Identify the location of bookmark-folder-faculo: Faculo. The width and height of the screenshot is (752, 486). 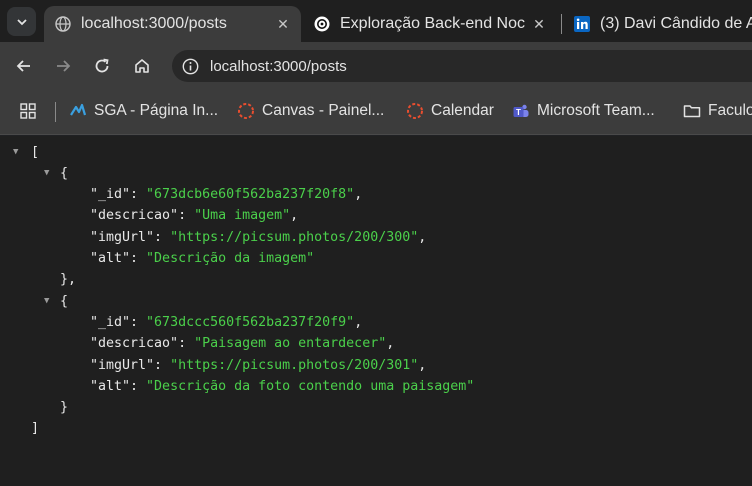
(717, 111).